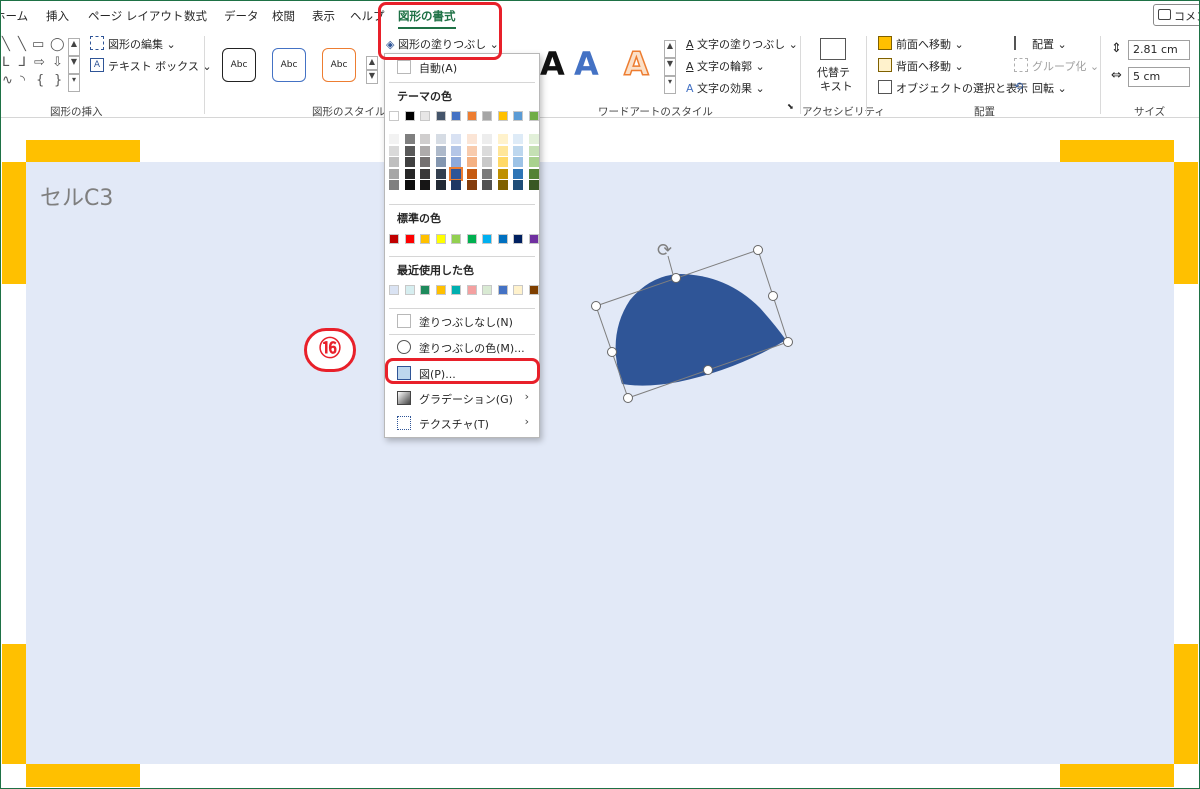  I want to click on rectangle-shape-icon: ▭, so click(38, 45).